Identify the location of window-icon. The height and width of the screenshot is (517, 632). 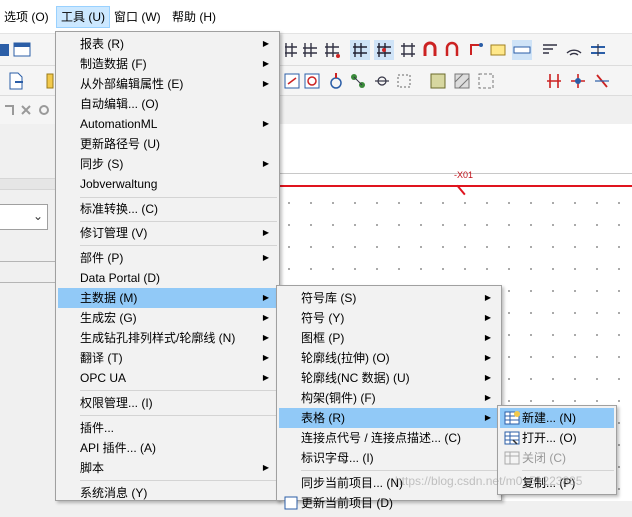
(22, 50).